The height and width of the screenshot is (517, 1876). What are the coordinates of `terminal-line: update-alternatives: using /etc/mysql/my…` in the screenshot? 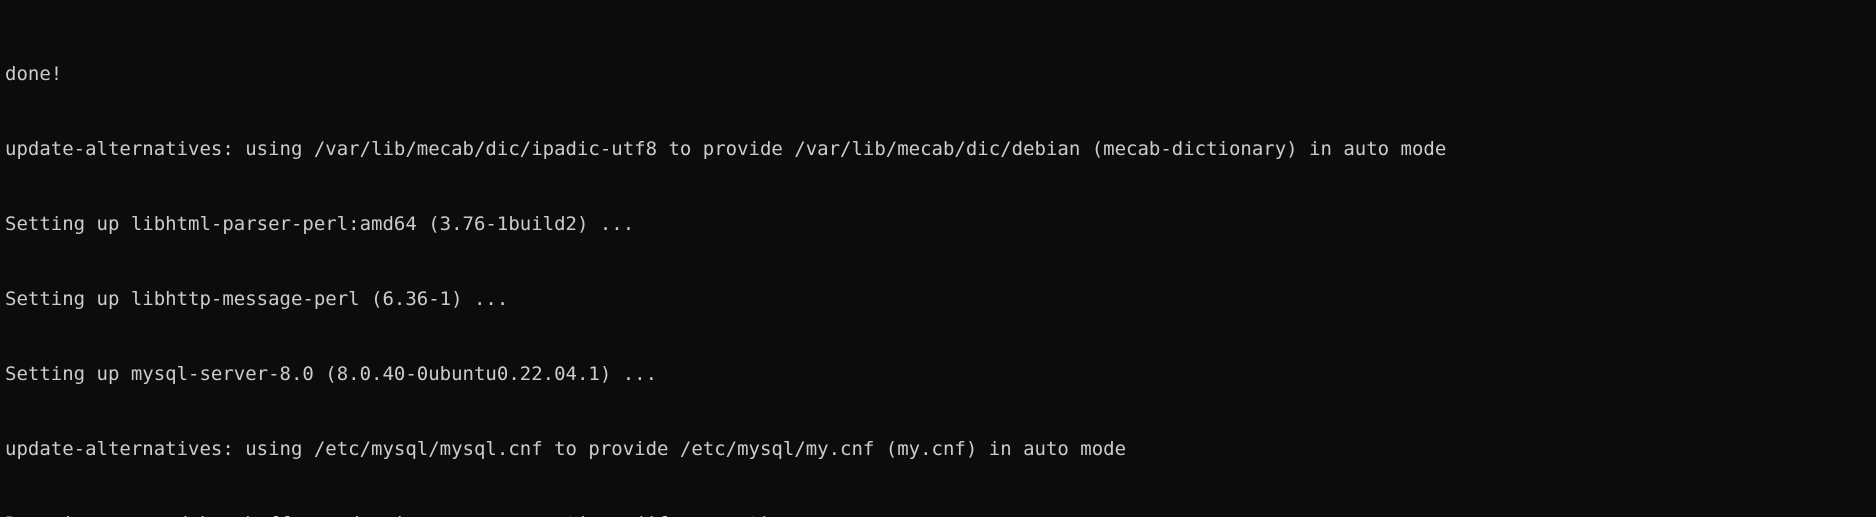 It's located at (566, 449).